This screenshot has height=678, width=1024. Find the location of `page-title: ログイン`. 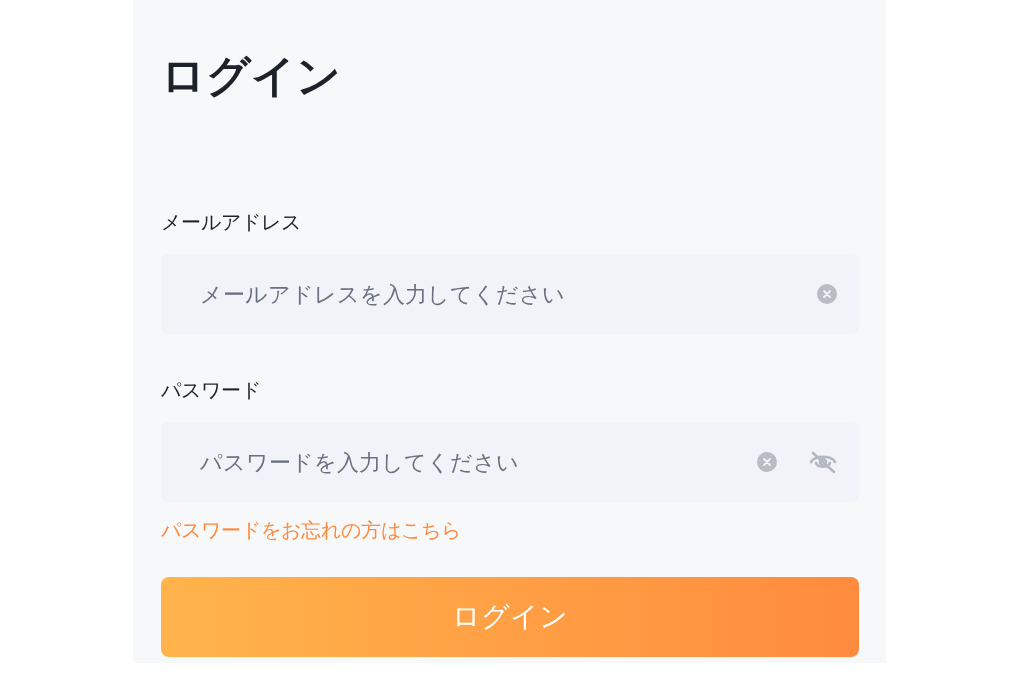

page-title: ログイン is located at coordinates (251, 76).